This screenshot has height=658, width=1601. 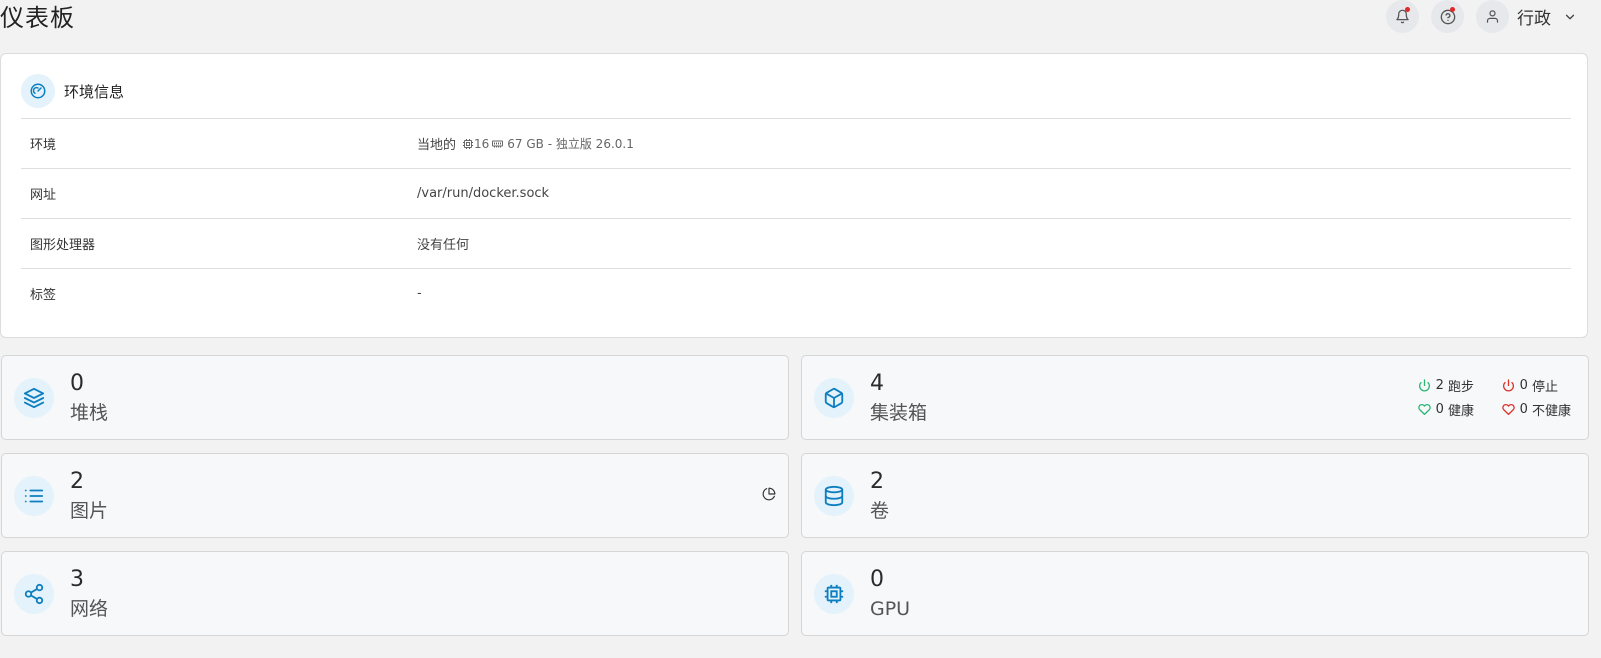 I want to click on env-key: 图形处理器, so click(x=63, y=245).